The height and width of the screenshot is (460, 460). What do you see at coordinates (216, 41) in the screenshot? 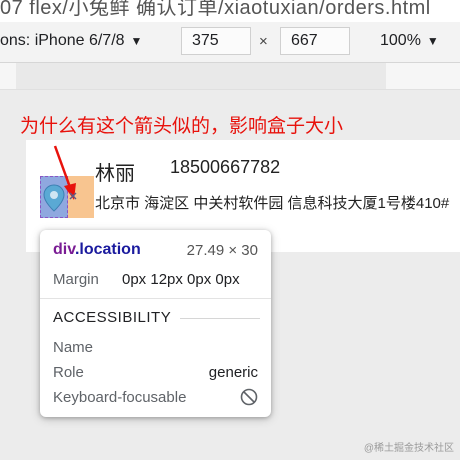
I see `viewport-width-input: 375` at bounding box center [216, 41].